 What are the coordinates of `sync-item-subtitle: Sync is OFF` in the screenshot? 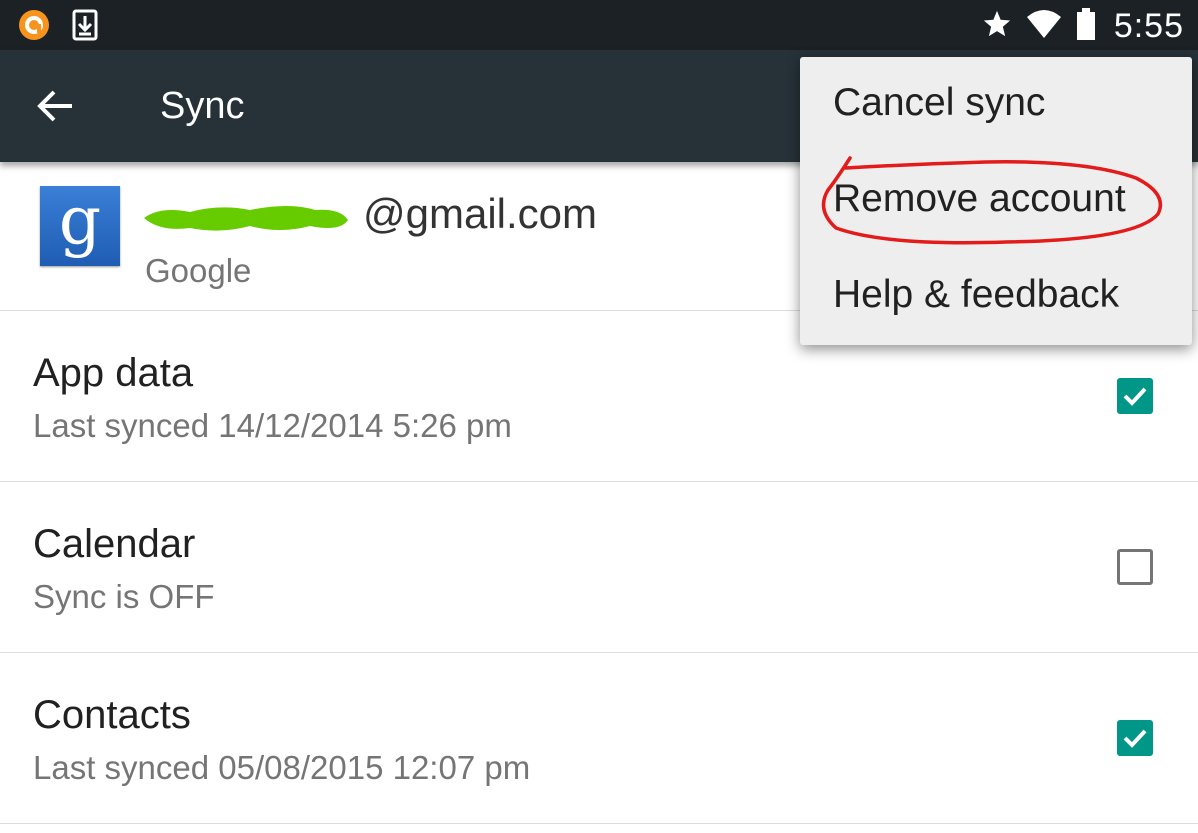 It's located at (124, 596).